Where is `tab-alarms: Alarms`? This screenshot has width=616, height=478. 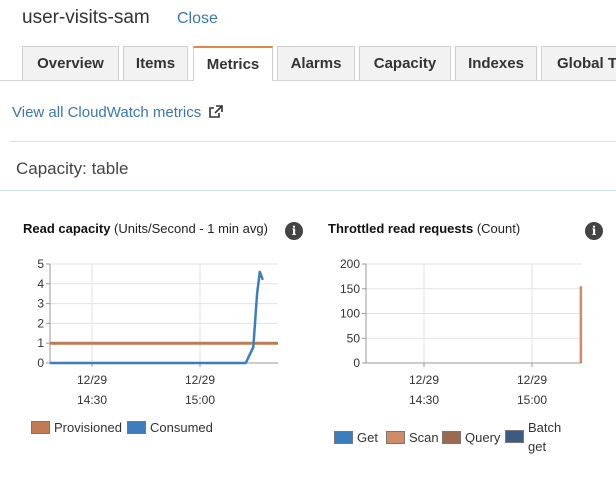 tab-alarms: Alarms is located at coordinates (316, 63).